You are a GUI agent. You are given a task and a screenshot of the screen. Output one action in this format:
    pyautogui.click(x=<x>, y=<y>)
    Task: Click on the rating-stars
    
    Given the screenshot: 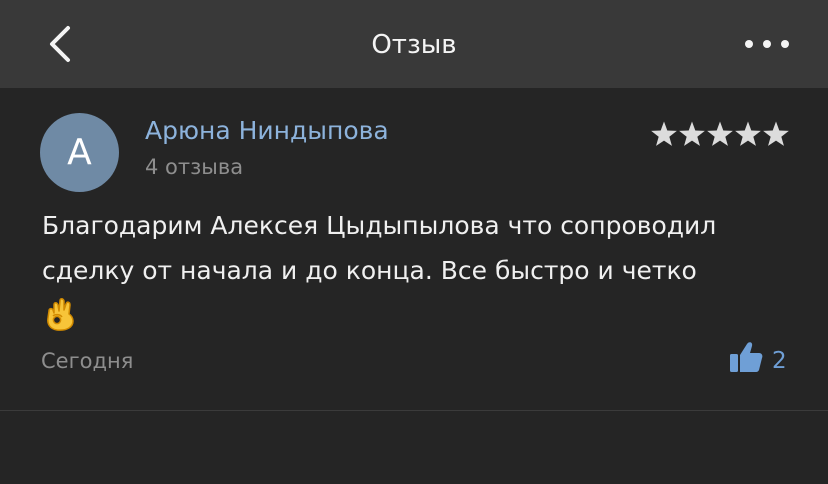 What is the action you would take?
    pyautogui.click(x=720, y=135)
    